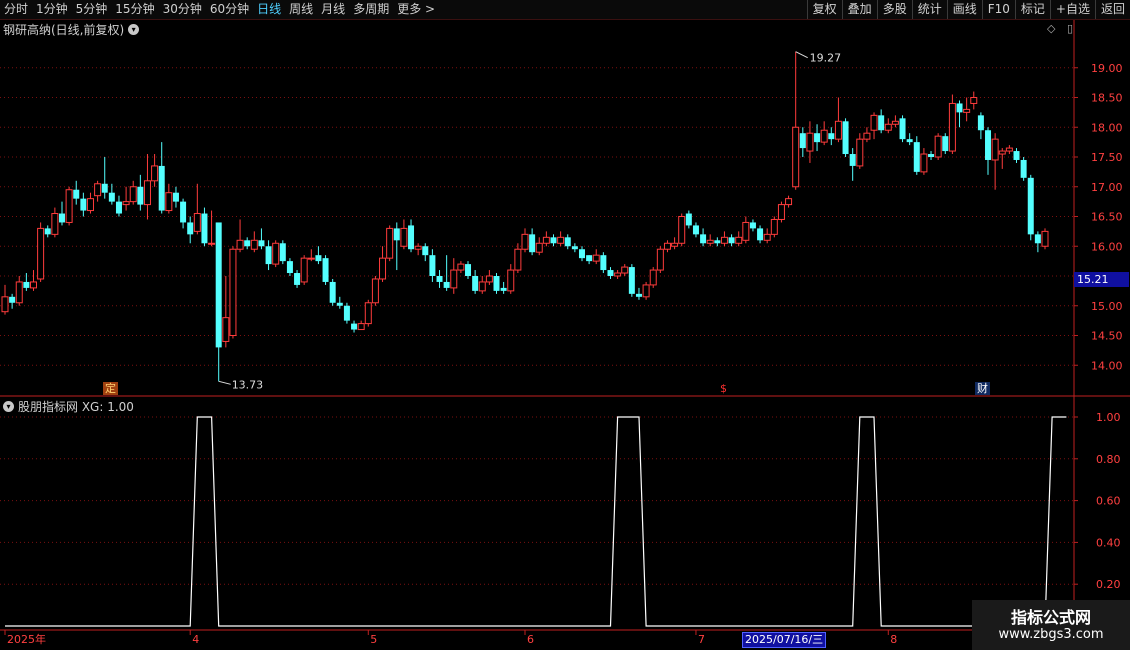 The width and height of the screenshot is (1130, 650). What do you see at coordinates (1107, 187) in the screenshot?
I see `price-tick-label: 17.00` at bounding box center [1107, 187].